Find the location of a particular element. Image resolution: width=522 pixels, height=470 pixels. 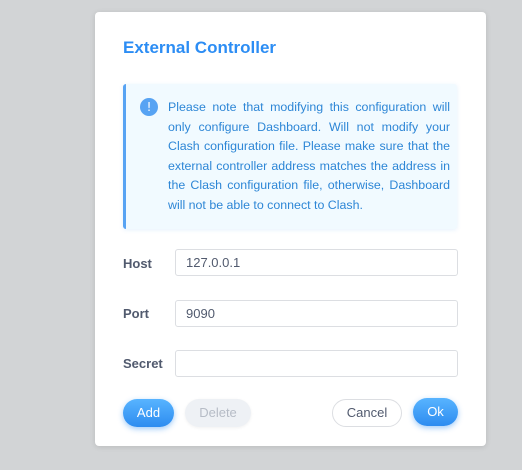

host-input is located at coordinates (316, 262).